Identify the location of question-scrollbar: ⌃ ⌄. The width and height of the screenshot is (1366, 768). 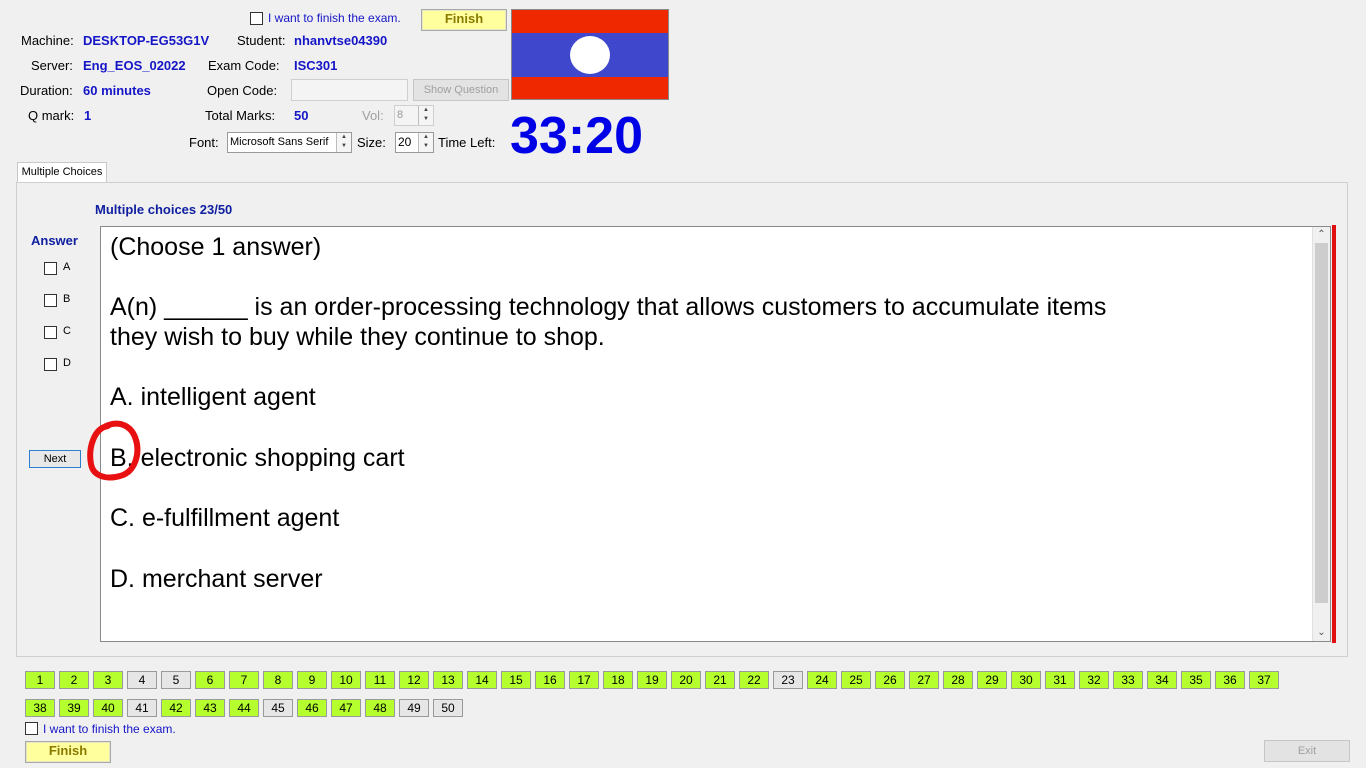
(1321, 434).